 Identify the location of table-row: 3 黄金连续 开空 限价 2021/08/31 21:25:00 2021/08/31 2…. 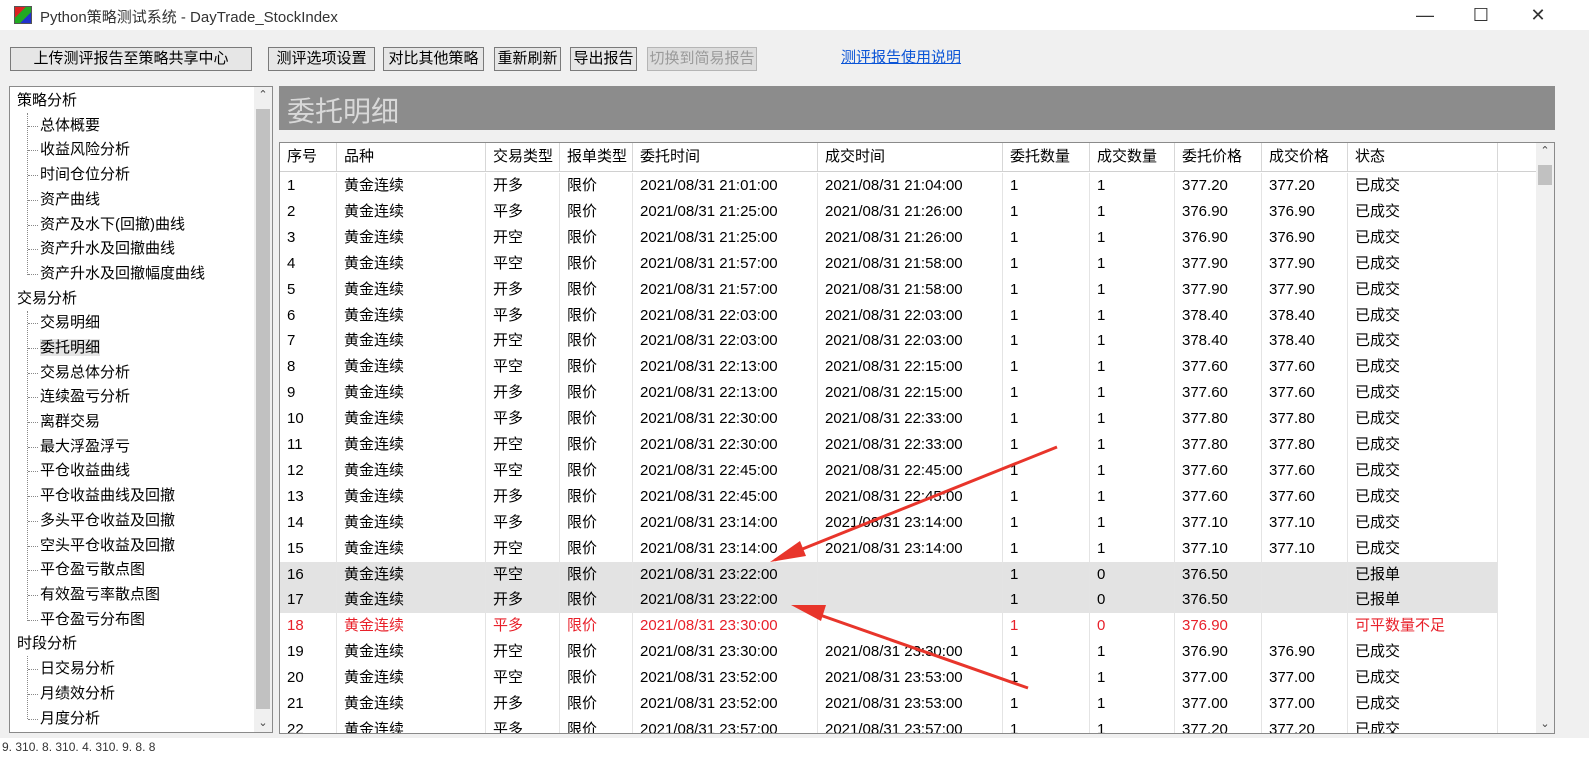
(889, 238).